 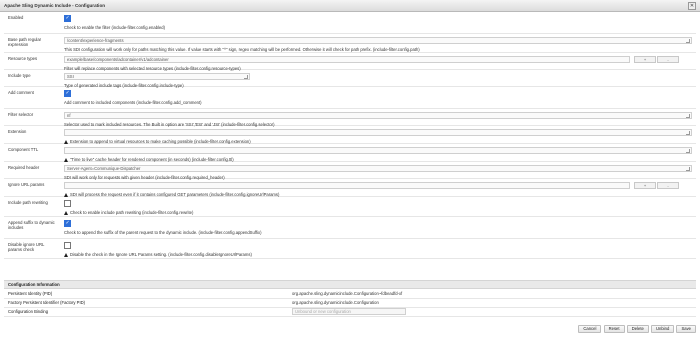 What do you see at coordinates (16, 17) in the screenshot?
I see `field-label: Enabled` at bounding box center [16, 17].